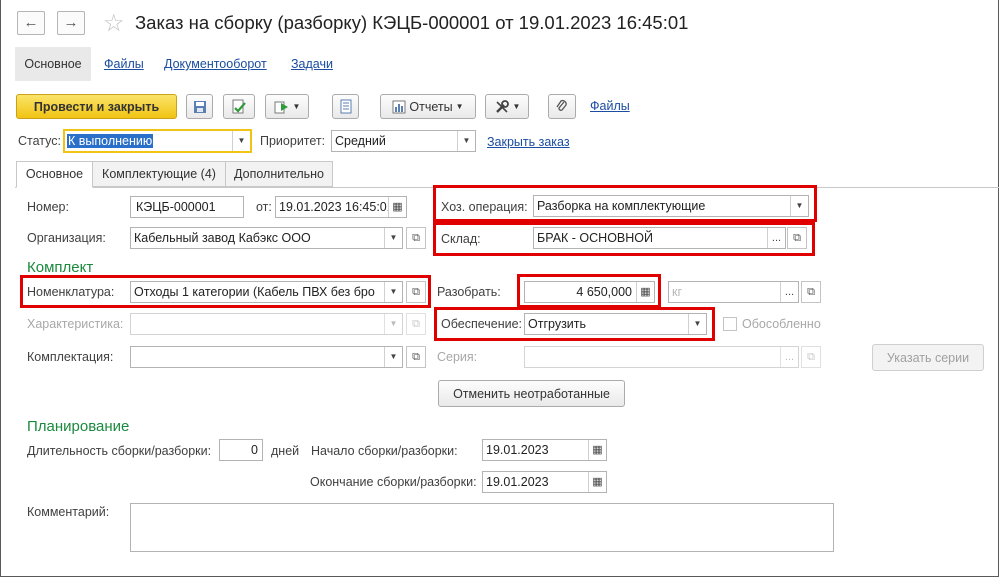 The height and width of the screenshot is (577, 999). I want to click on tools-icon, so click(502, 106).